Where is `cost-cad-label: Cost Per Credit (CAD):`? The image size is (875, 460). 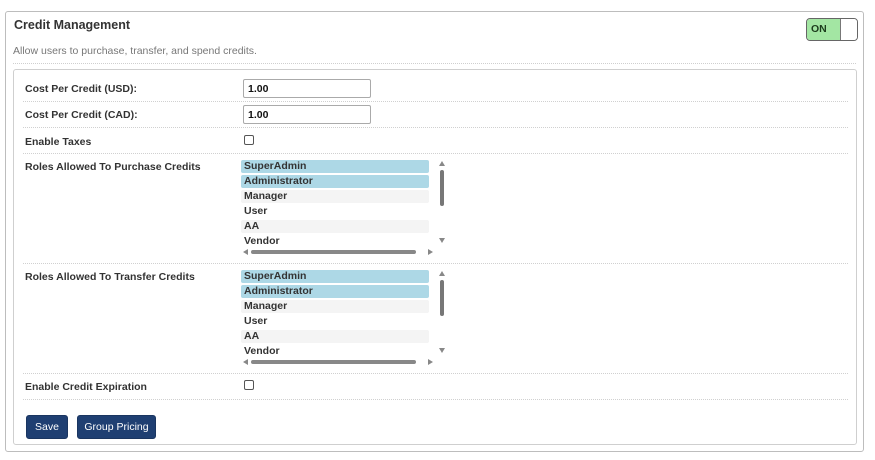 cost-cad-label: Cost Per Credit (CAD): is located at coordinates (81, 115).